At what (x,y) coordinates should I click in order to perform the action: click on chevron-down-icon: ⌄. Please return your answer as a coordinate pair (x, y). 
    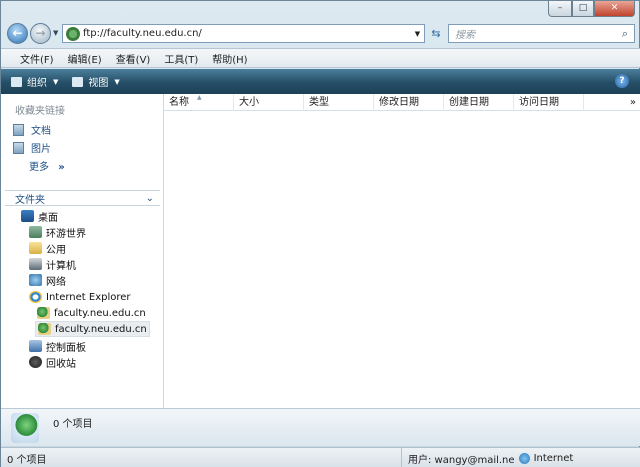
    Looking at the image, I should click on (149, 198).